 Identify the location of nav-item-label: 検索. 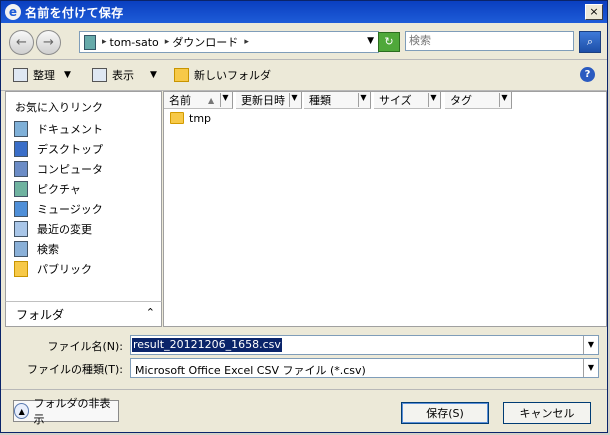
(48, 249).